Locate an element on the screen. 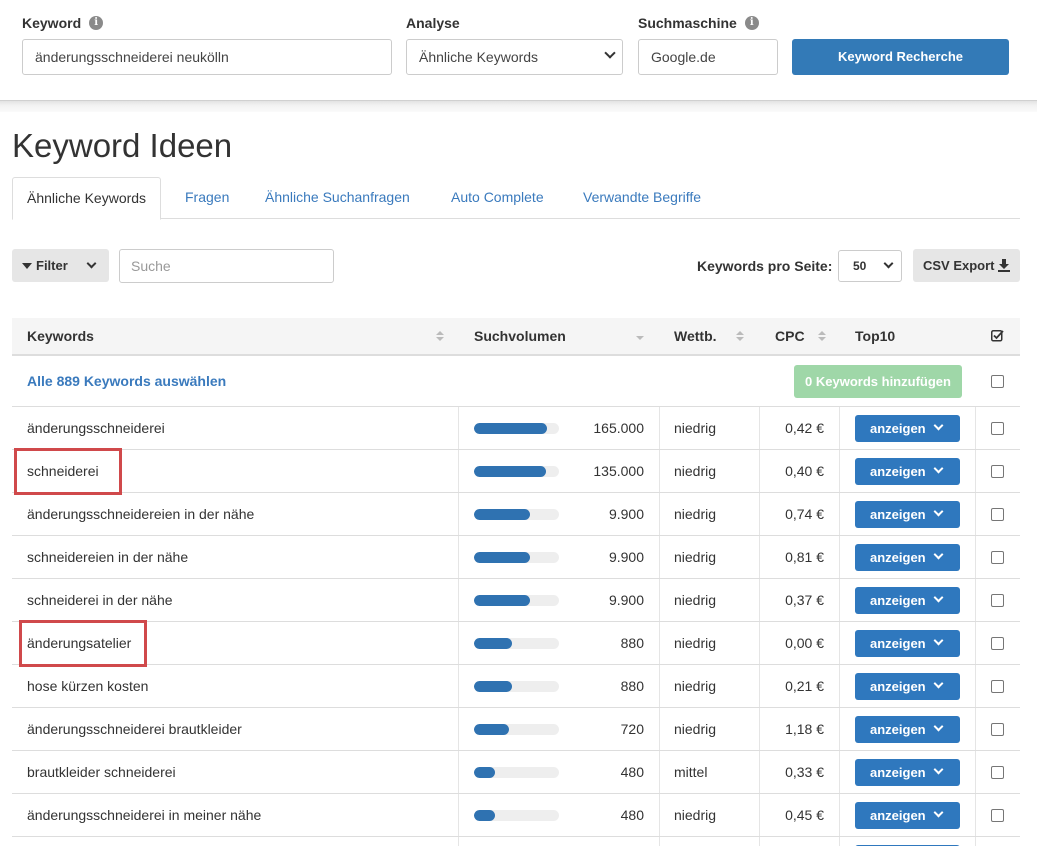  header-keywords: Keywords is located at coordinates (60, 336).